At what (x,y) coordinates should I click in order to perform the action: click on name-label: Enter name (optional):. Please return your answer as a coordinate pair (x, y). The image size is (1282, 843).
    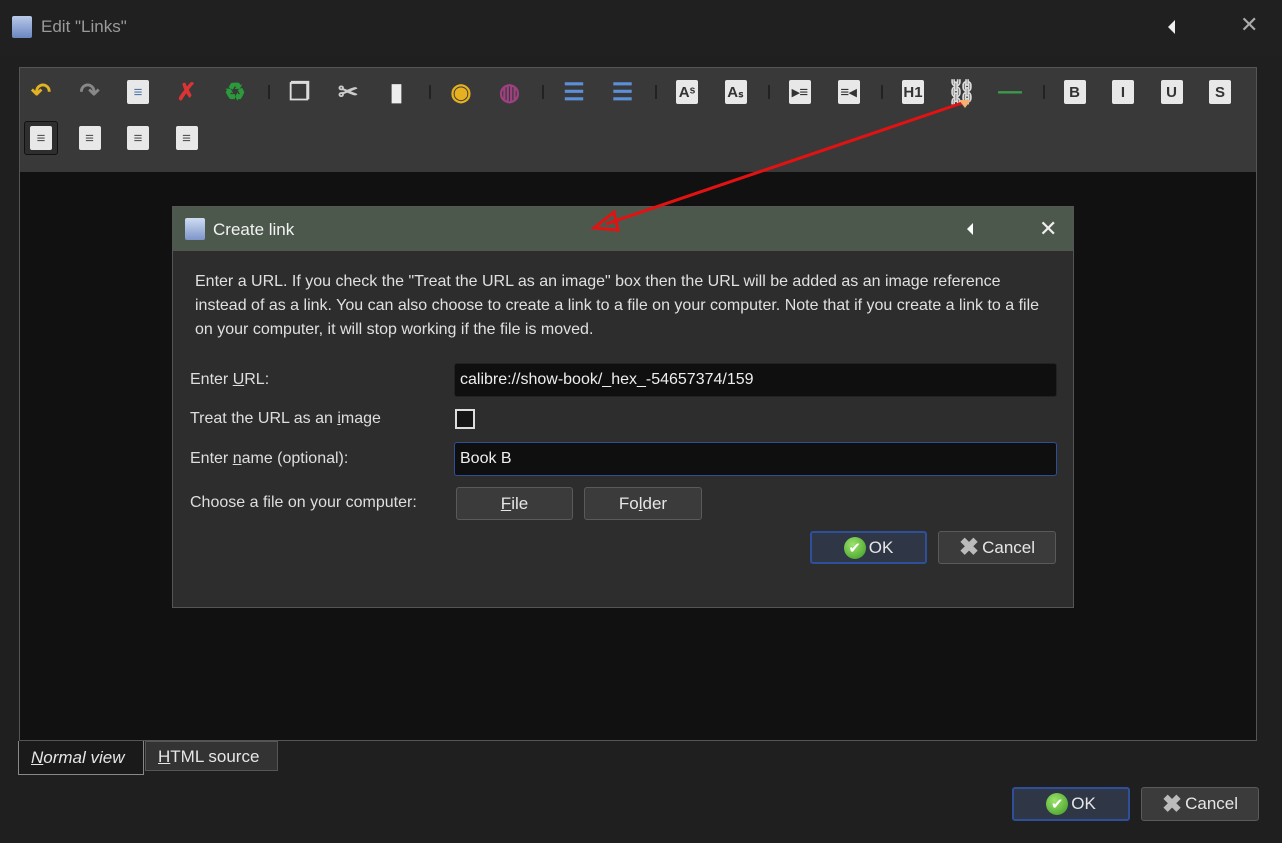
    Looking at the image, I should click on (269, 459).